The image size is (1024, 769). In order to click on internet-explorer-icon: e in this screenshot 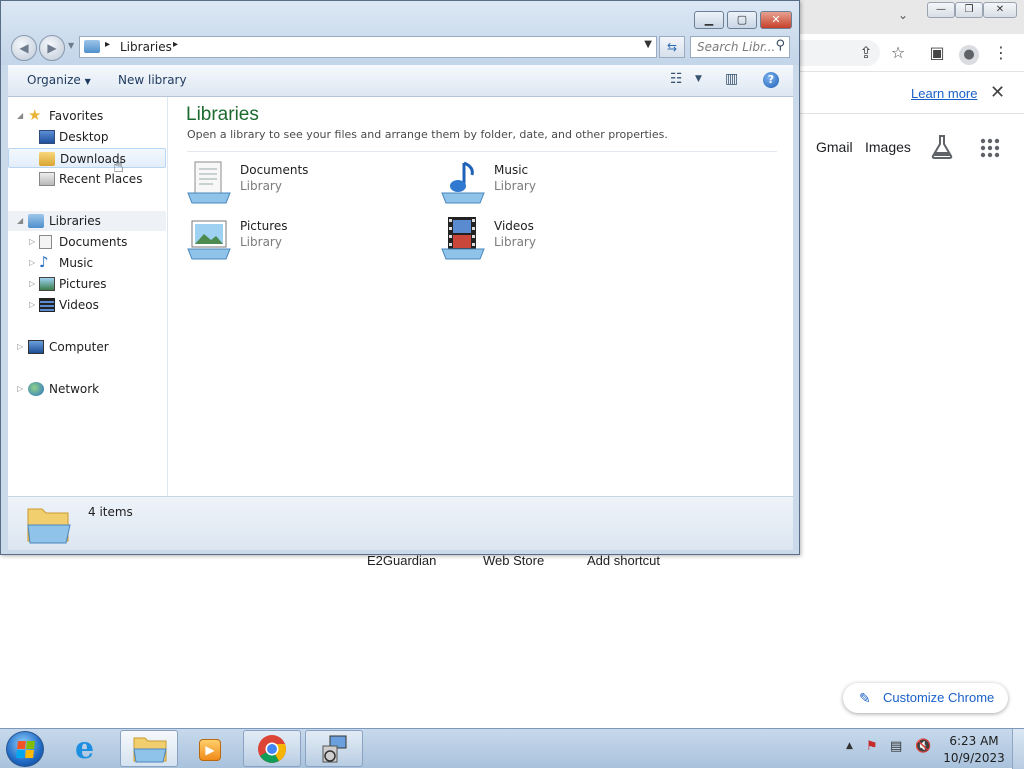, I will do `click(85, 748)`.